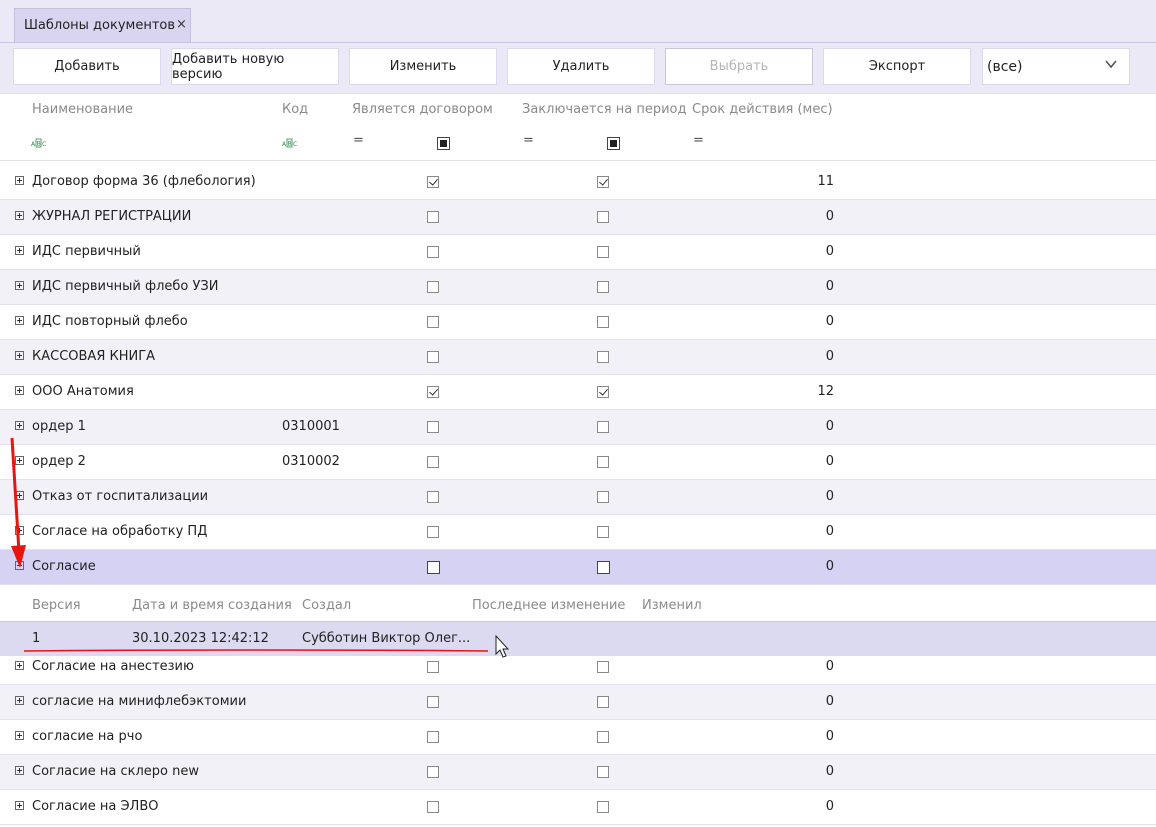 The image size is (1156, 827). What do you see at coordinates (1056, 66) in the screenshot?
I see `filter-dropdown: (все)` at bounding box center [1056, 66].